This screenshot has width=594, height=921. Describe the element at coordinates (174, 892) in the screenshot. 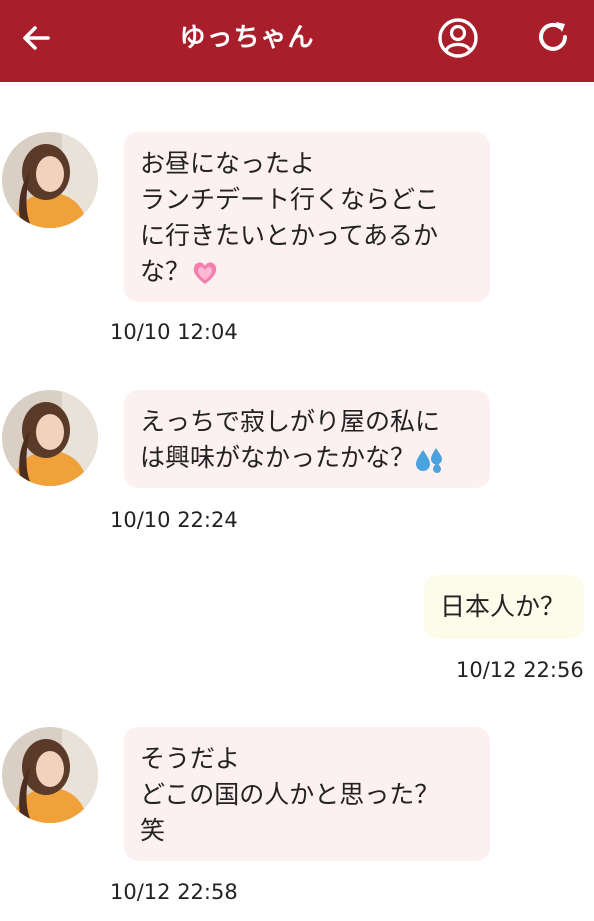

I see `message-timestamp: 10/12 22:58` at that location.